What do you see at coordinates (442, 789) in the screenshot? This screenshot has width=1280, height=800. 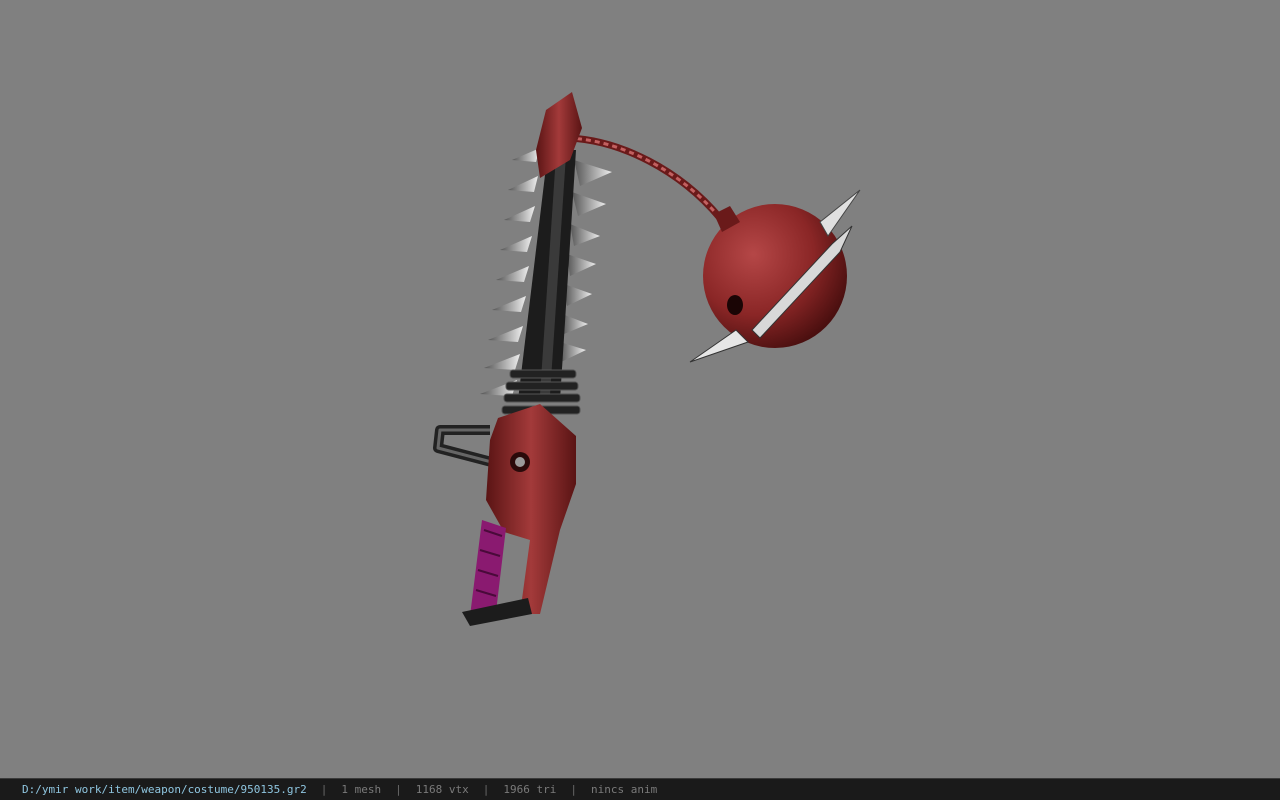 I see `vertex-count: 1168 vtx` at bounding box center [442, 789].